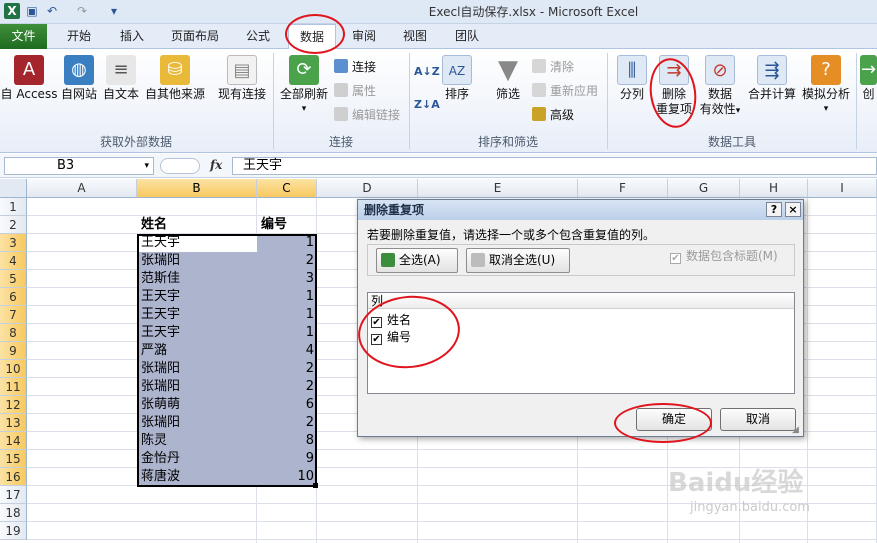 This screenshot has width=877, height=543. What do you see at coordinates (341, 114) in the screenshot?
I see `chain-link-icon` at bounding box center [341, 114].